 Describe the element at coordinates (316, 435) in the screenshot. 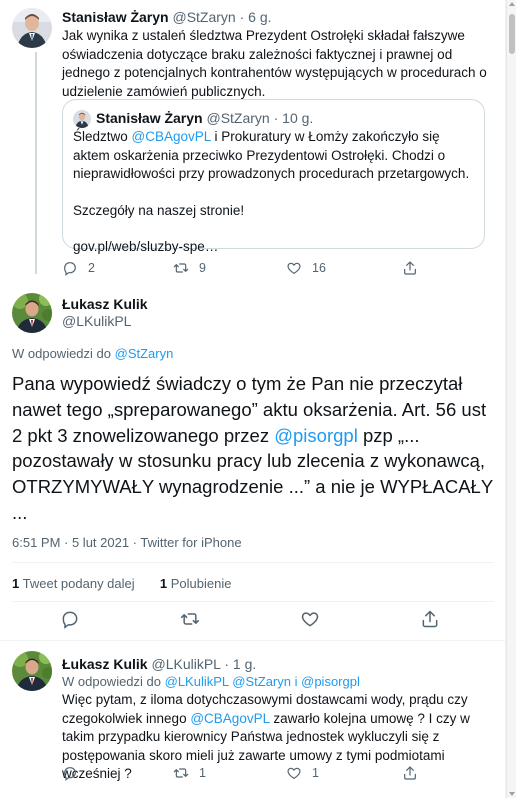

I see `mention-link: @pisorgpl` at that location.